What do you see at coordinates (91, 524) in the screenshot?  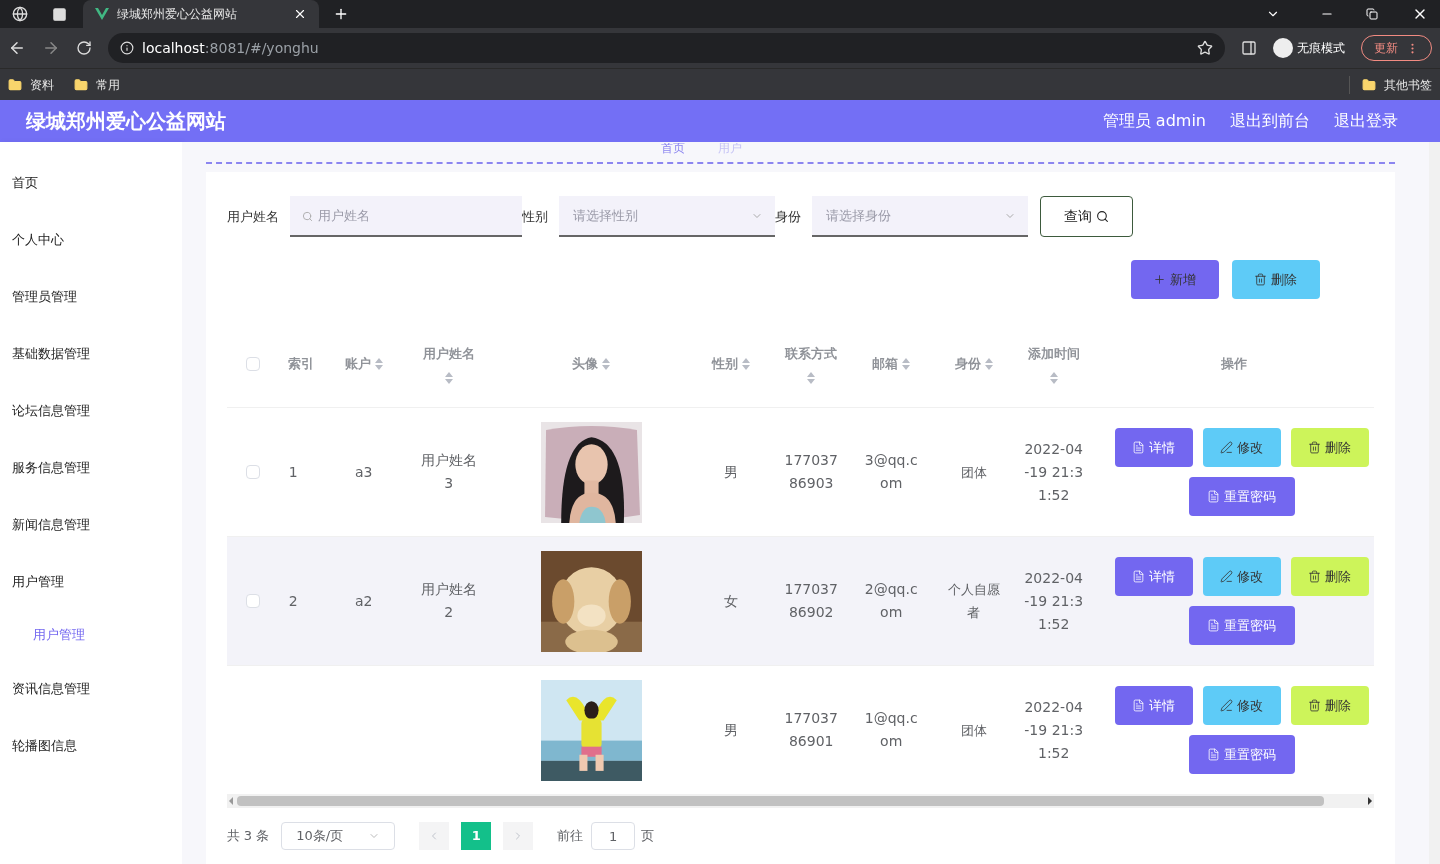 I see `sidebar-item: 新闻信息管理` at bounding box center [91, 524].